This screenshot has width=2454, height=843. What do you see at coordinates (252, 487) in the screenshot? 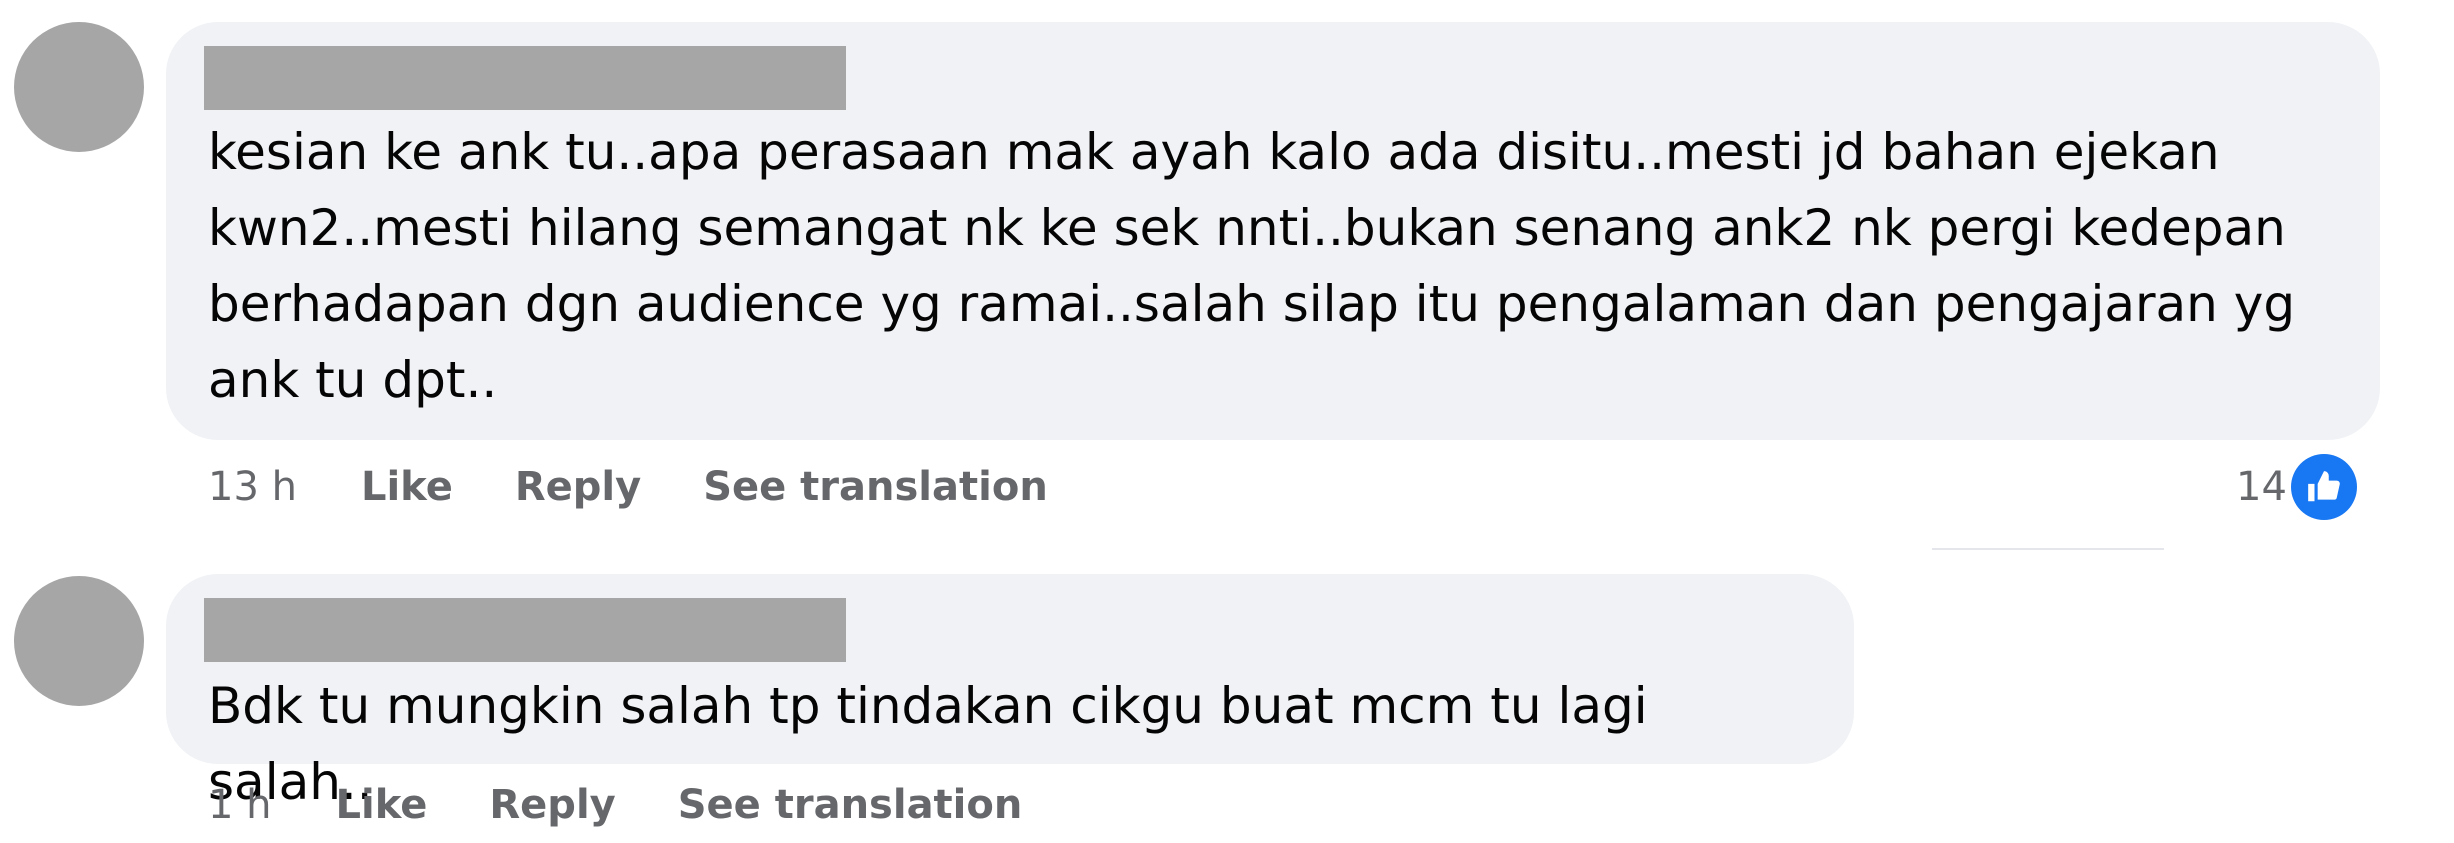
I see `timestamp: 13 h` at bounding box center [252, 487].